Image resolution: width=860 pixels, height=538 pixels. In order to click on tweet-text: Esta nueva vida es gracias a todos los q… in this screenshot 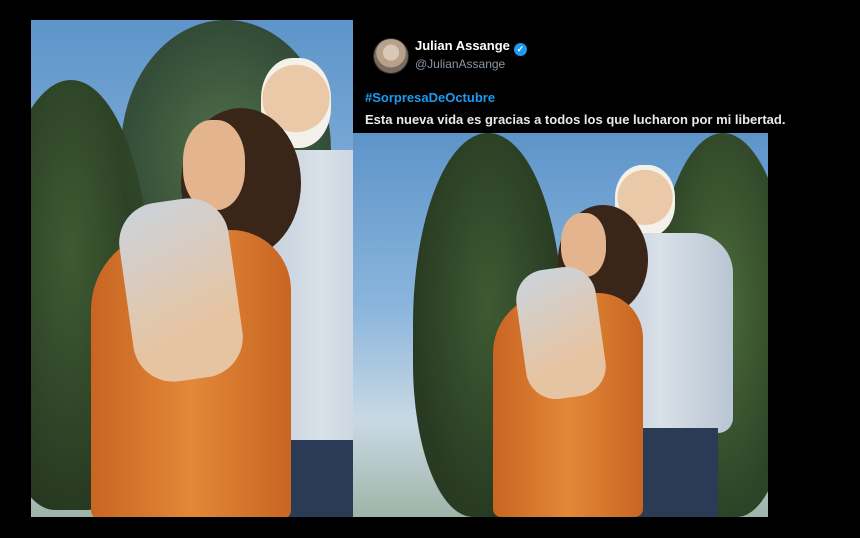, I will do `click(575, 119)`.